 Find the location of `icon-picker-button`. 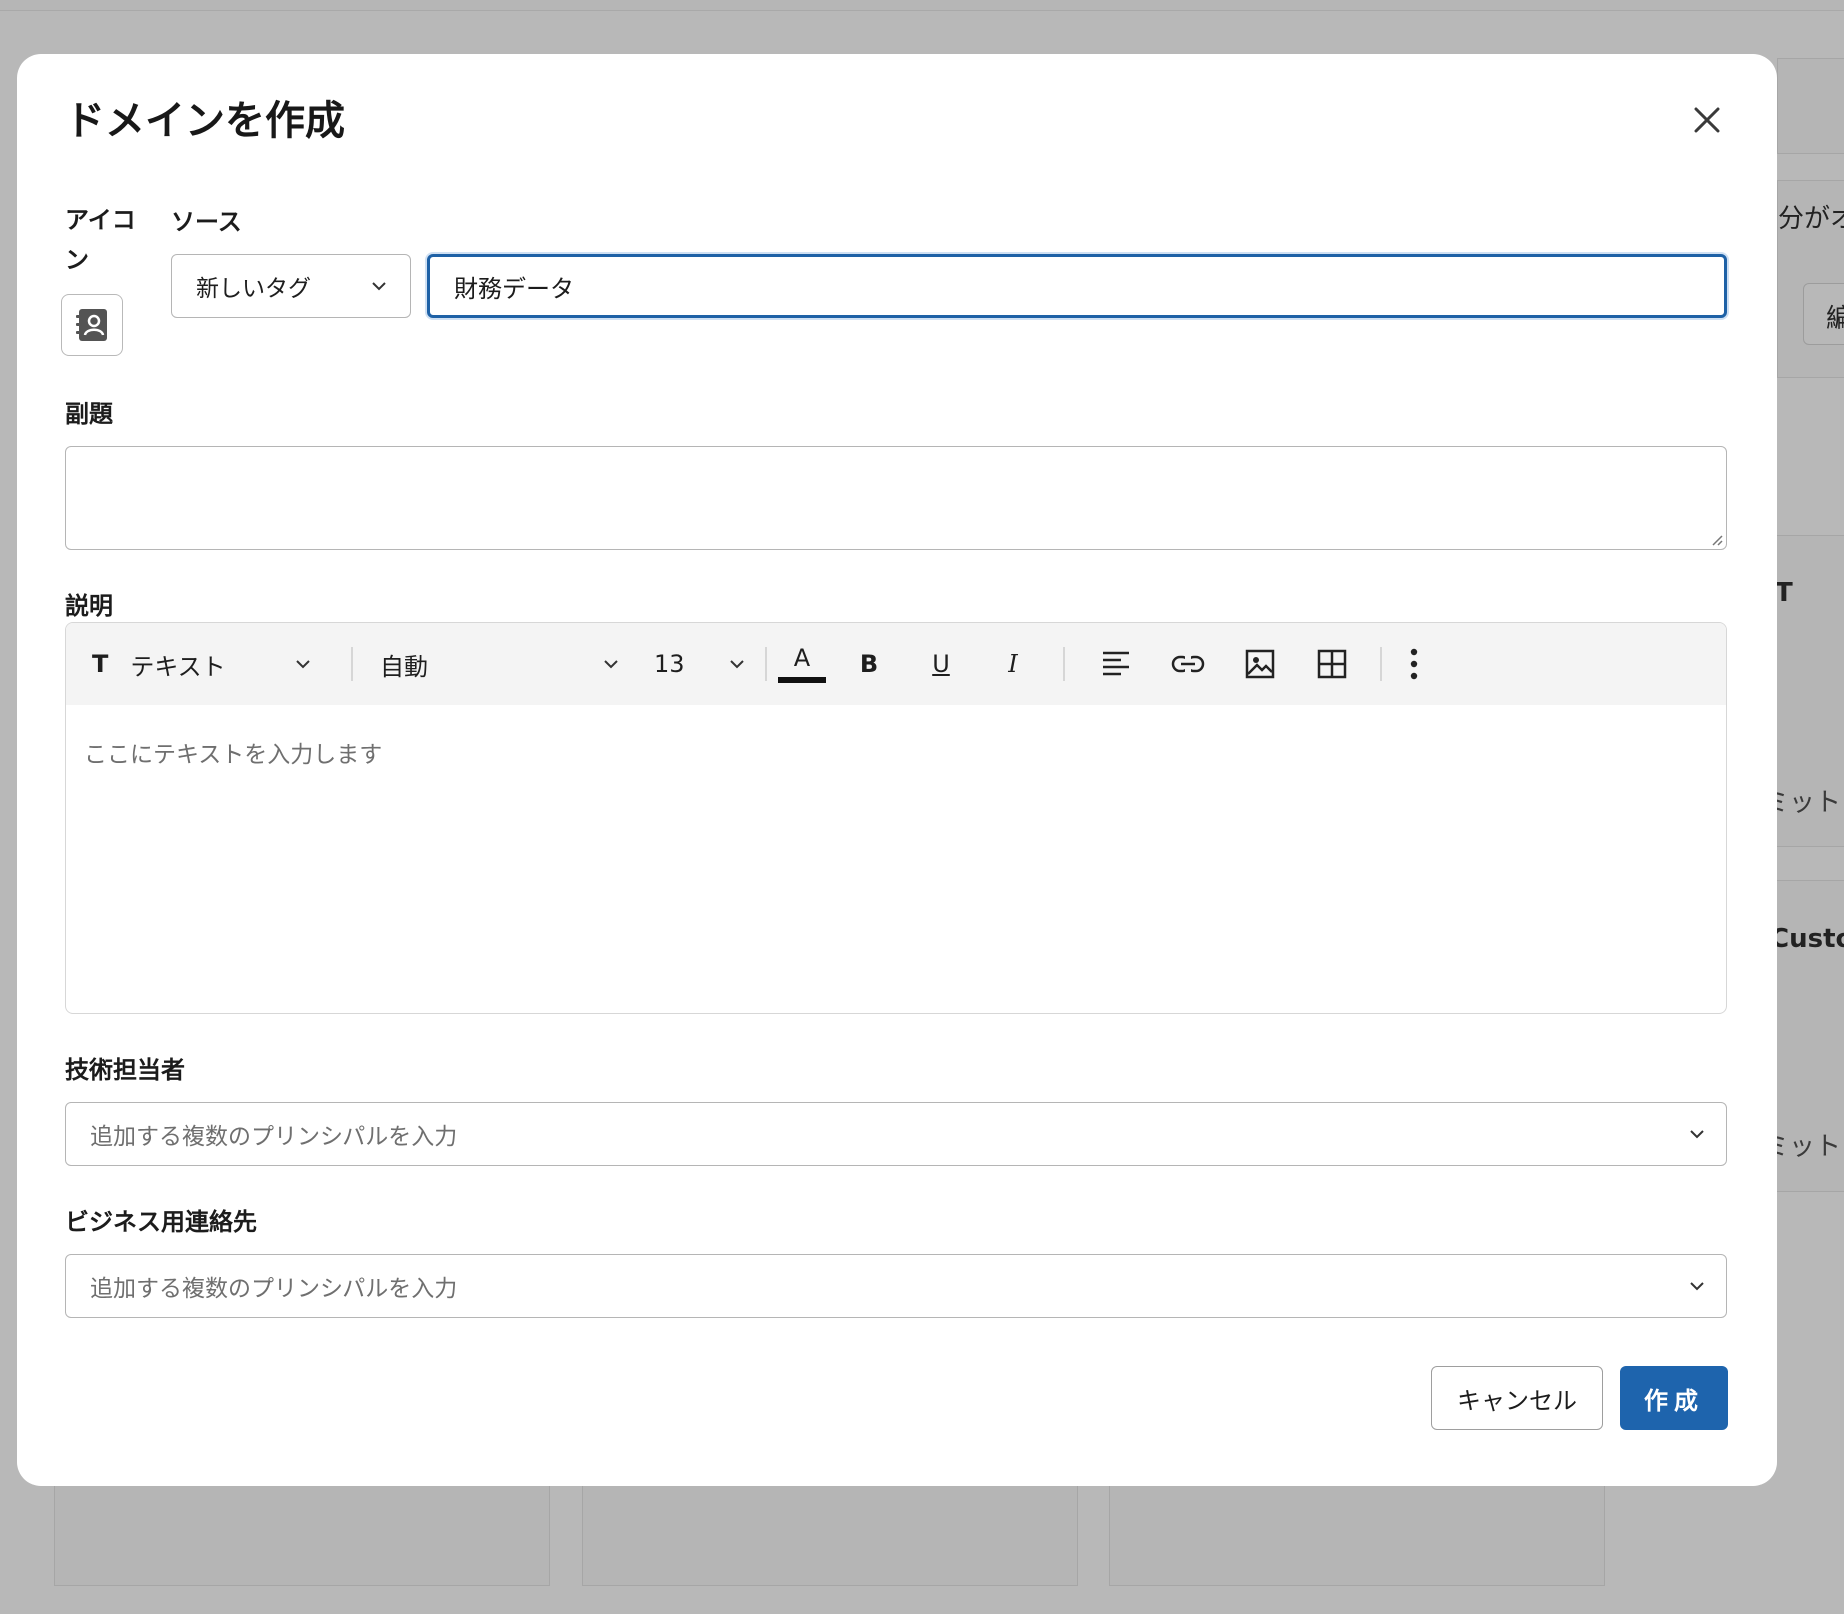

icon-picker-button is located at coordinates (92, 325).